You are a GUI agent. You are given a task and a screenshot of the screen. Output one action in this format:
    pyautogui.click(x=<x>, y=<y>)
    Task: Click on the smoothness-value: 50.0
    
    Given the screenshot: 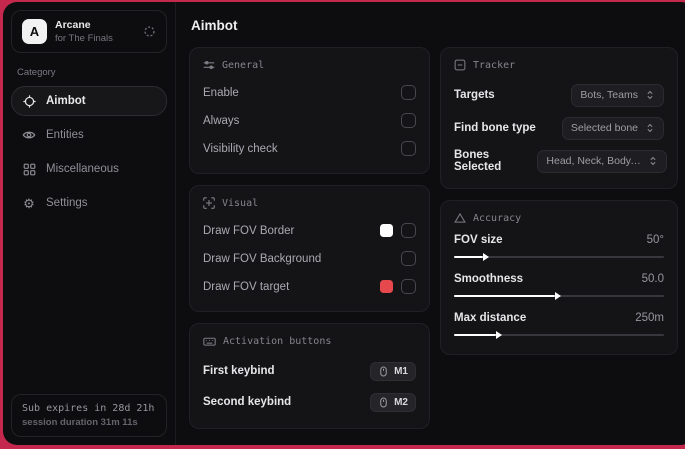 What is the action you would take?
    pyautogui.click(x=652, y=279)
    